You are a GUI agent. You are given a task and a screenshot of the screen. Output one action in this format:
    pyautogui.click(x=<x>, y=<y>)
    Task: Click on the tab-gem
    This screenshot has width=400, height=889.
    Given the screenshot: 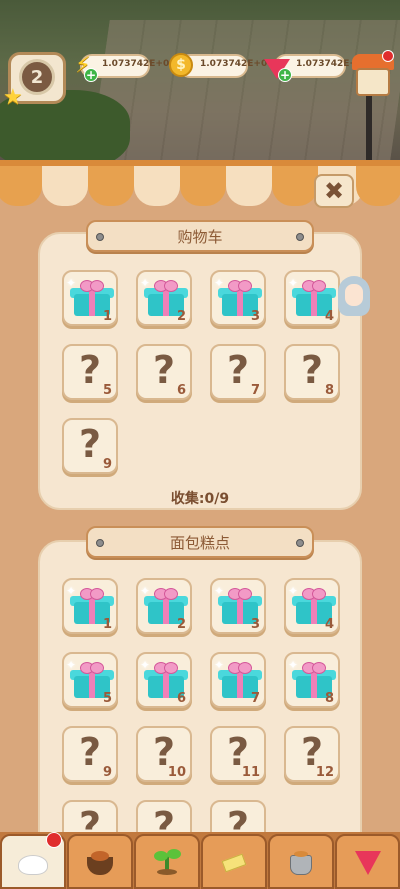 What is the action you would take?
    pyautogui.click(x=367, y=861)
    